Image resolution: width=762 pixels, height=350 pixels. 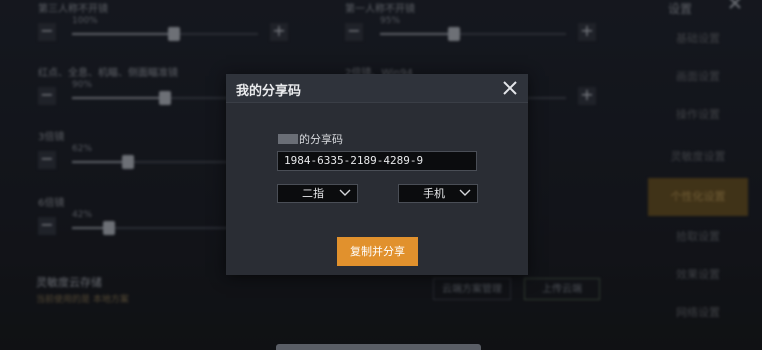 I want to click on finger-mode-select: 二指, so click(x=317, y=193).